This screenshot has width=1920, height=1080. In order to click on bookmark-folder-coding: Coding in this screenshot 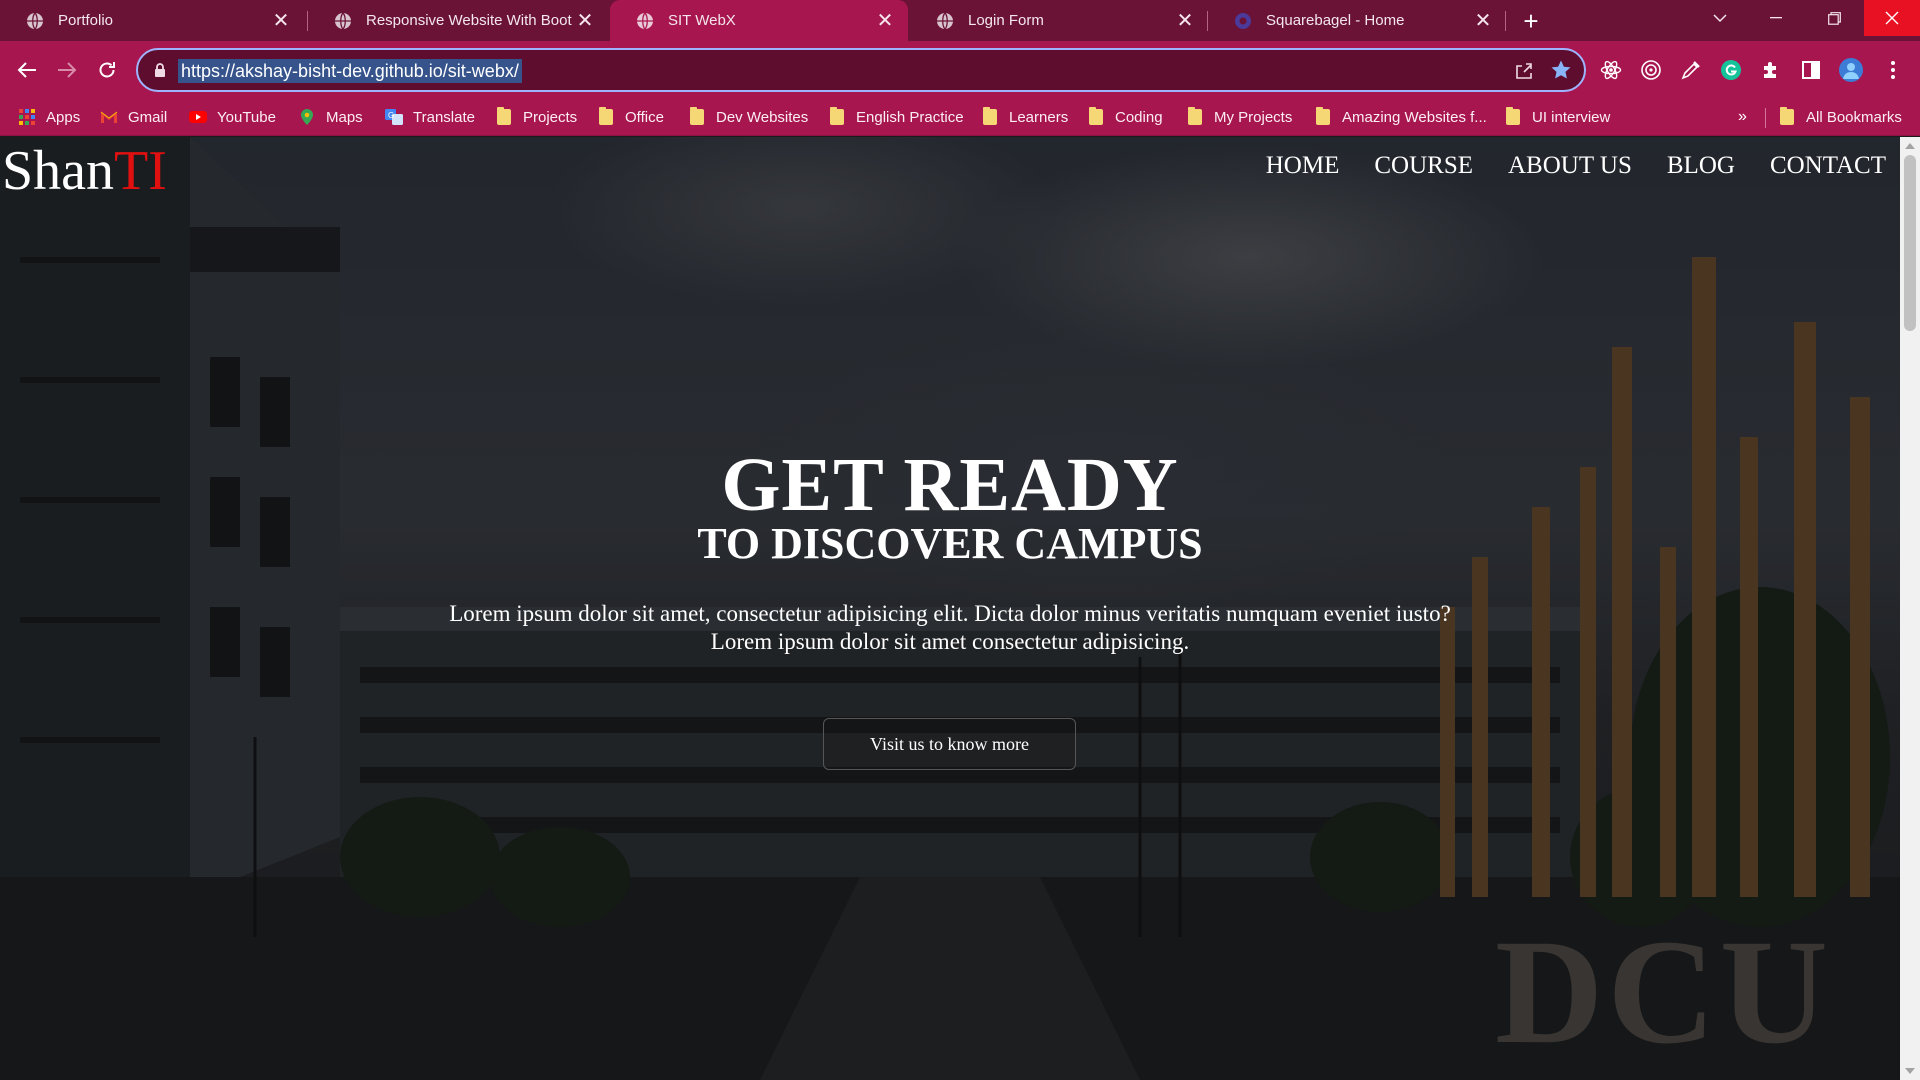, I will do `click(1126, 117)`.